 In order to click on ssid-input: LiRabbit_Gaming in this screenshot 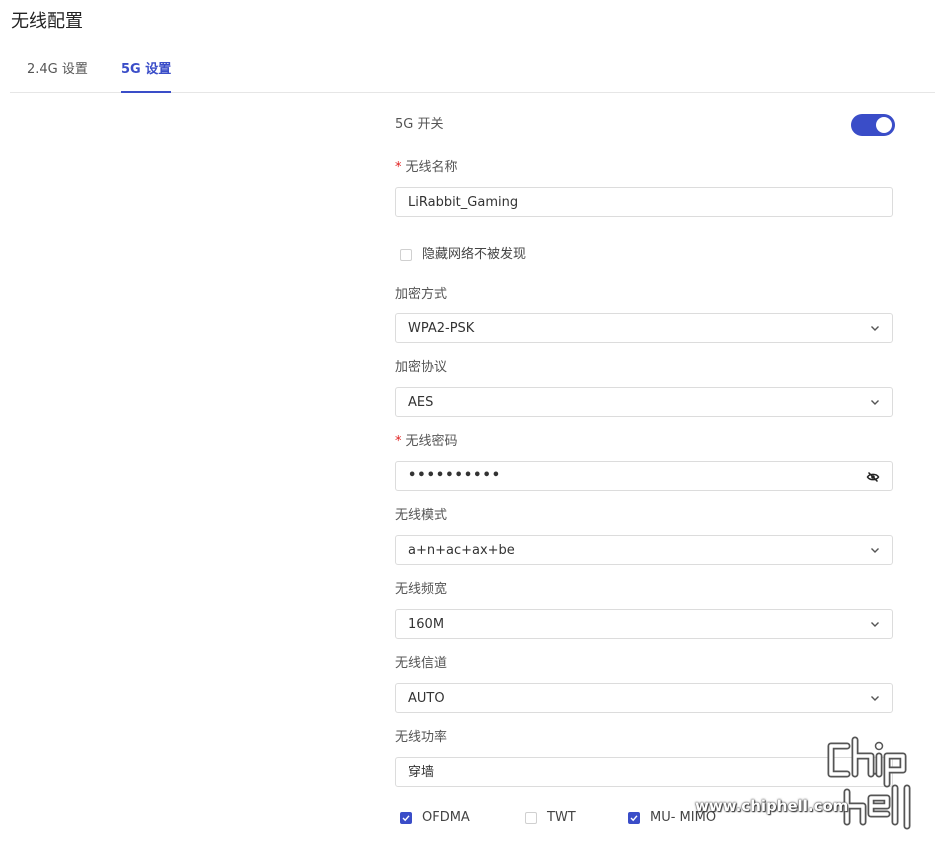, I will do `click(644, 202)`.